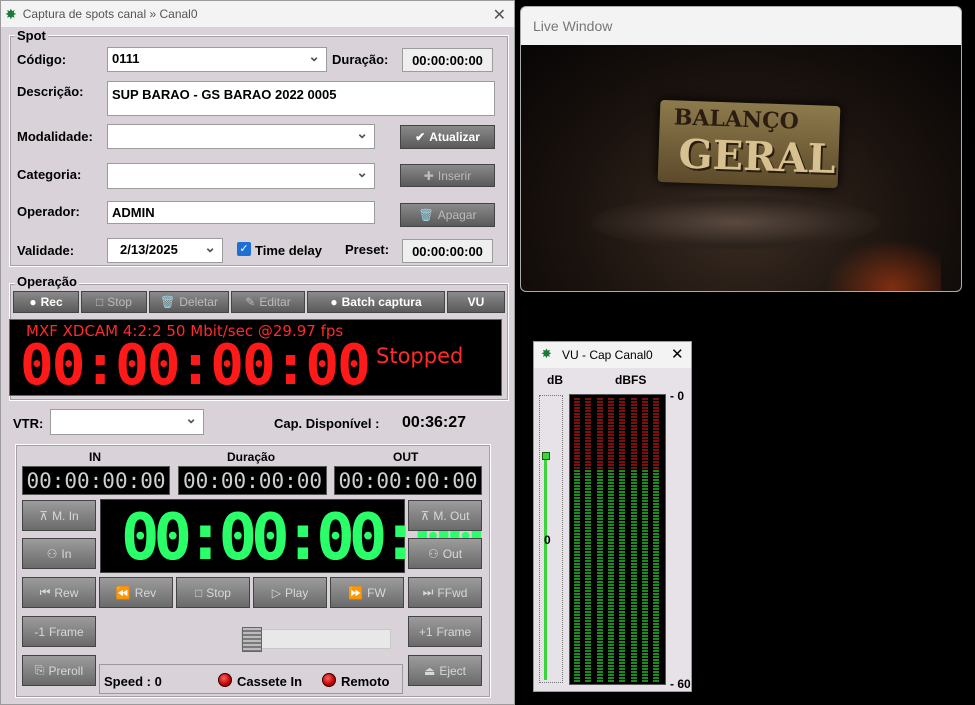  Describe the element at coordinates (59, 553) in the screenshot. I see `in-button: ⚇ In` at that location.